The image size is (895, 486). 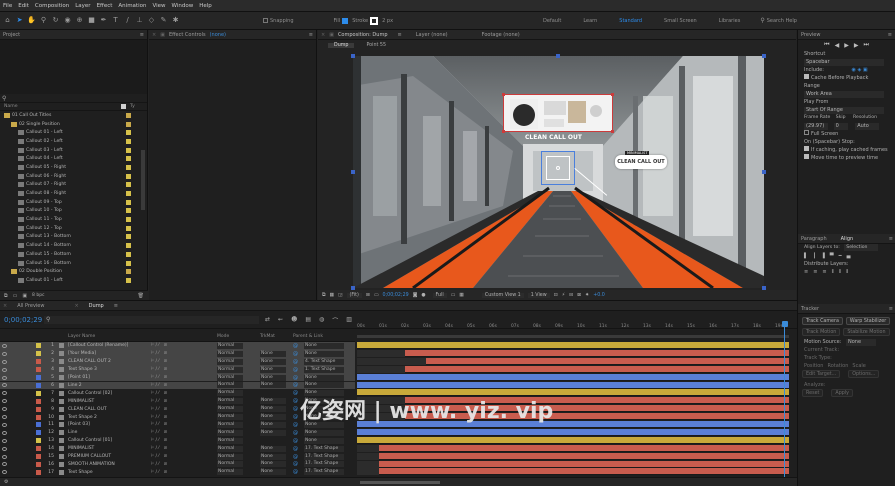 I want to click on zoom-tool-icon: ⚲, so click(x=43, y=20).